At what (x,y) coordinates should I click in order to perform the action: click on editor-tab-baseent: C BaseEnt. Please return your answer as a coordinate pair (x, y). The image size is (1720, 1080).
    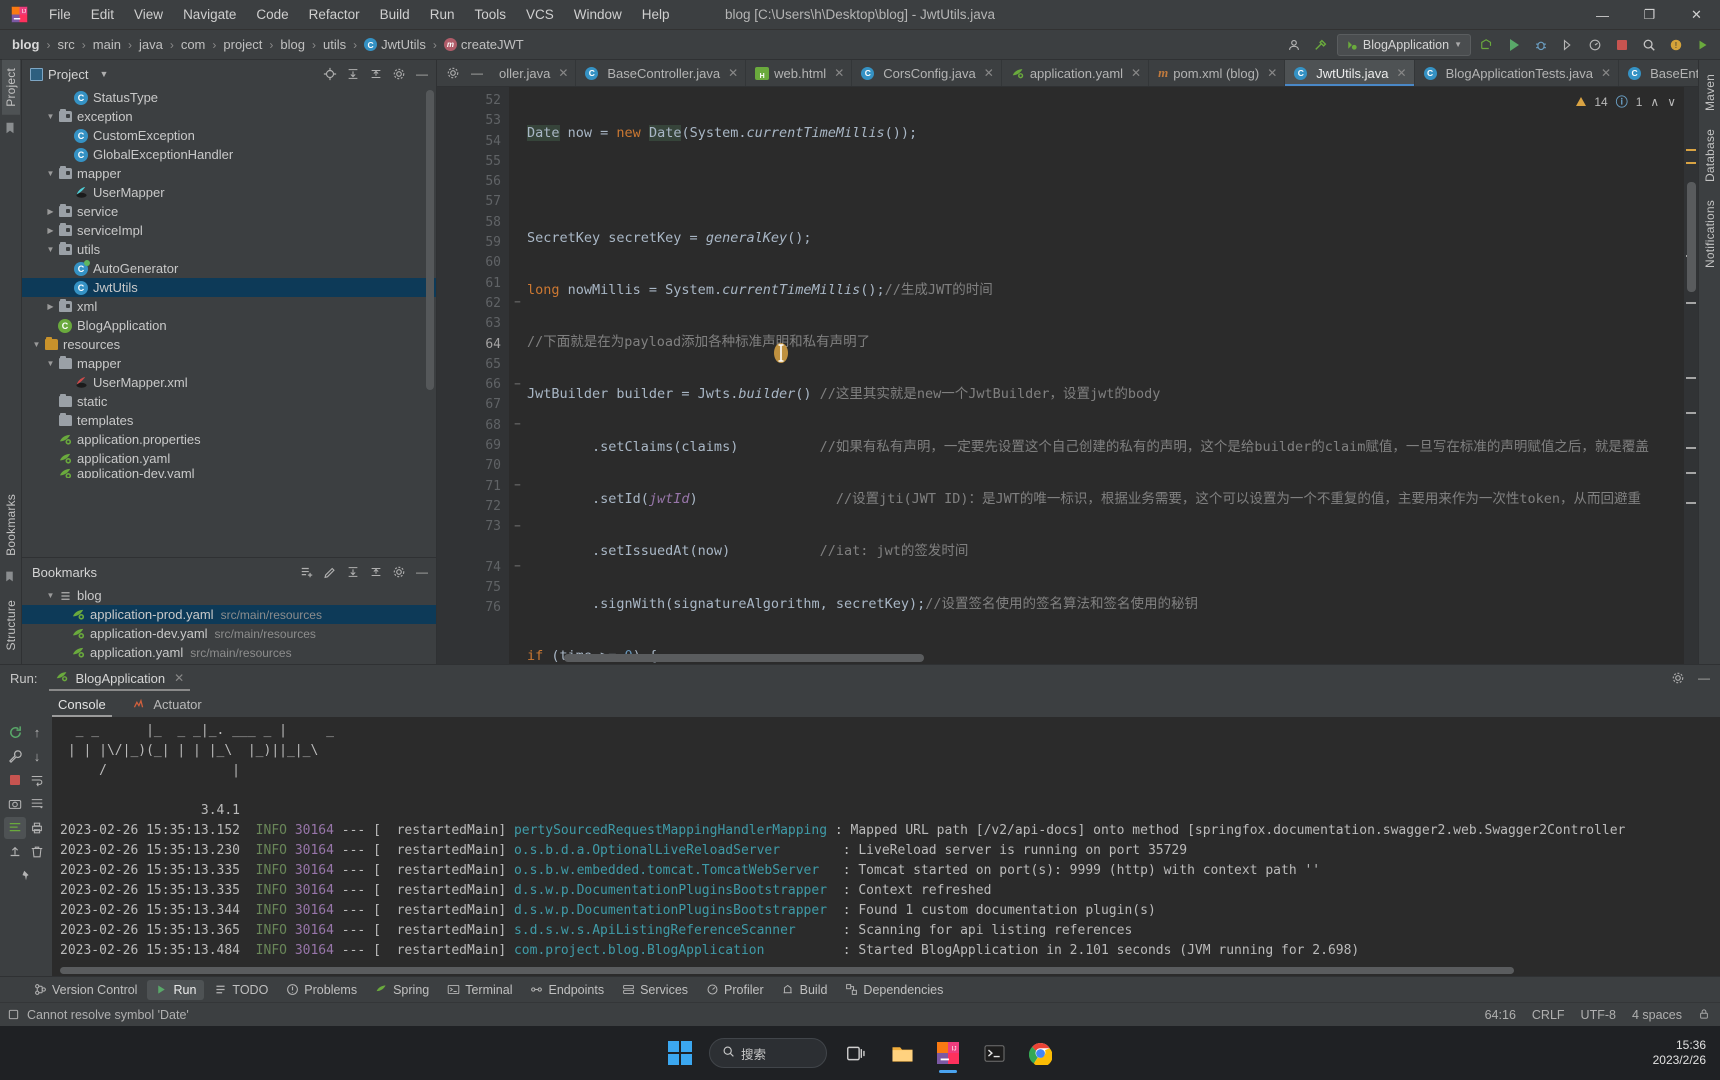
    Looking at the image, I should click on (1658, 73).